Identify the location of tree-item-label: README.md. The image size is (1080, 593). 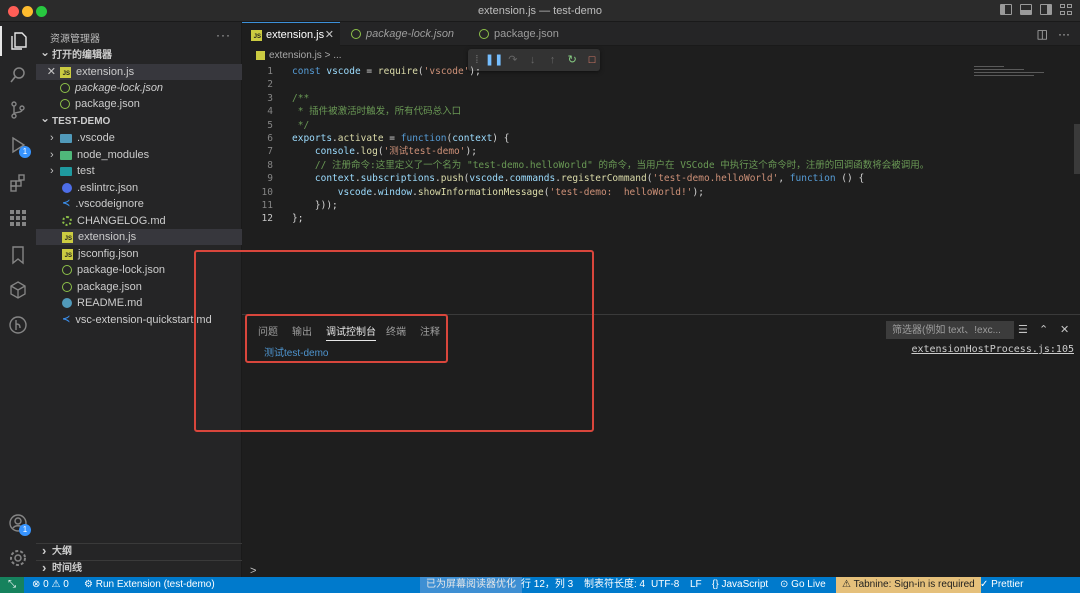
(110, 303).